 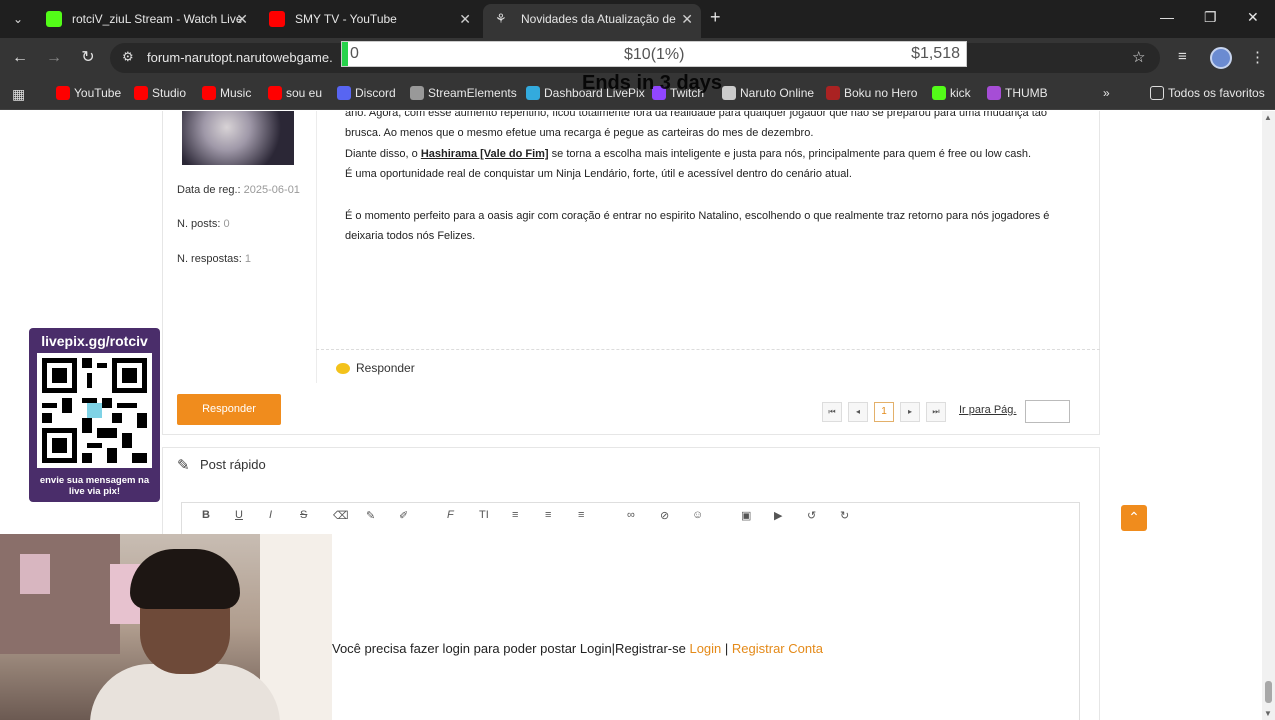 What do you see at coordinates (697, 515) in the screenshot?
I see `emoji-icon: ☺` at bounding box center [697, 515].